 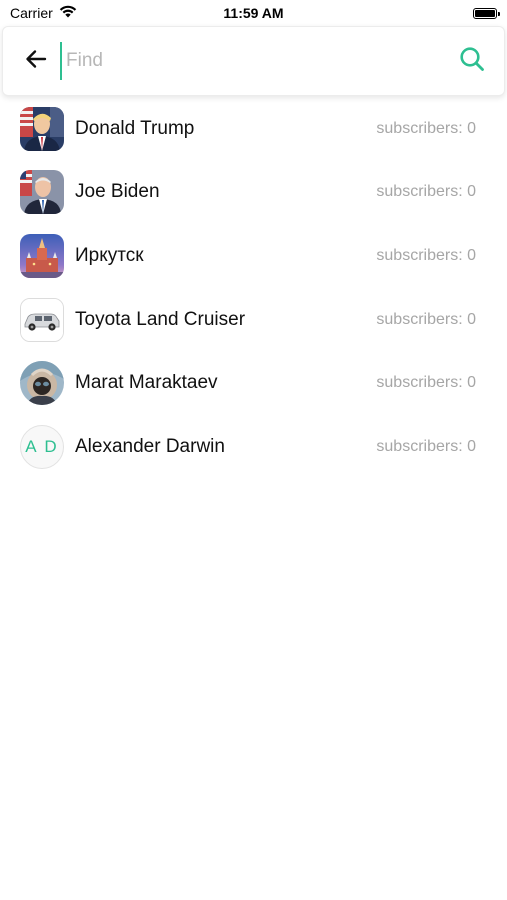 I want to click on search-button, so click(x=472, y=61).